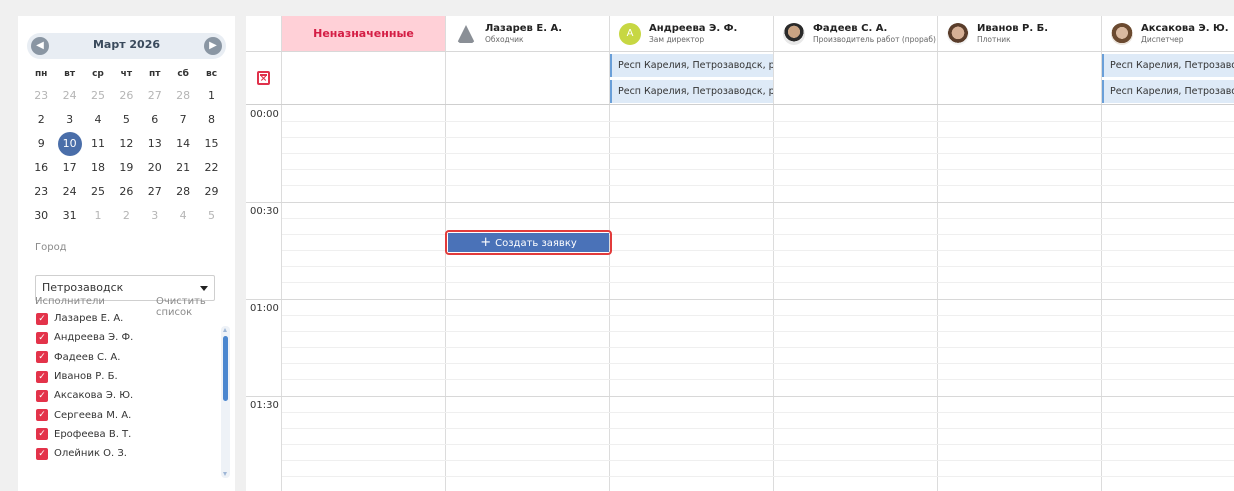 This screenshot has width=1234, height=491. What do you see at coordinates (225, 368) in the screenshot?
I see `scrollbar-thumb` at bounding box center [225, 368].